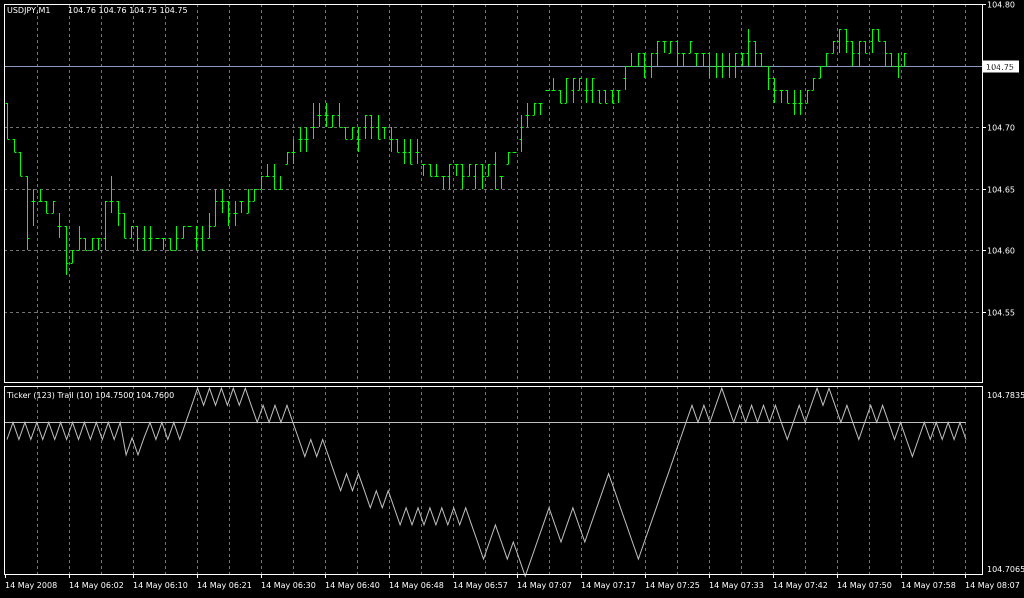  Describe the element at coordinates (1001, 67) in the screenshot. I see `price-label: 104.75` at that location.